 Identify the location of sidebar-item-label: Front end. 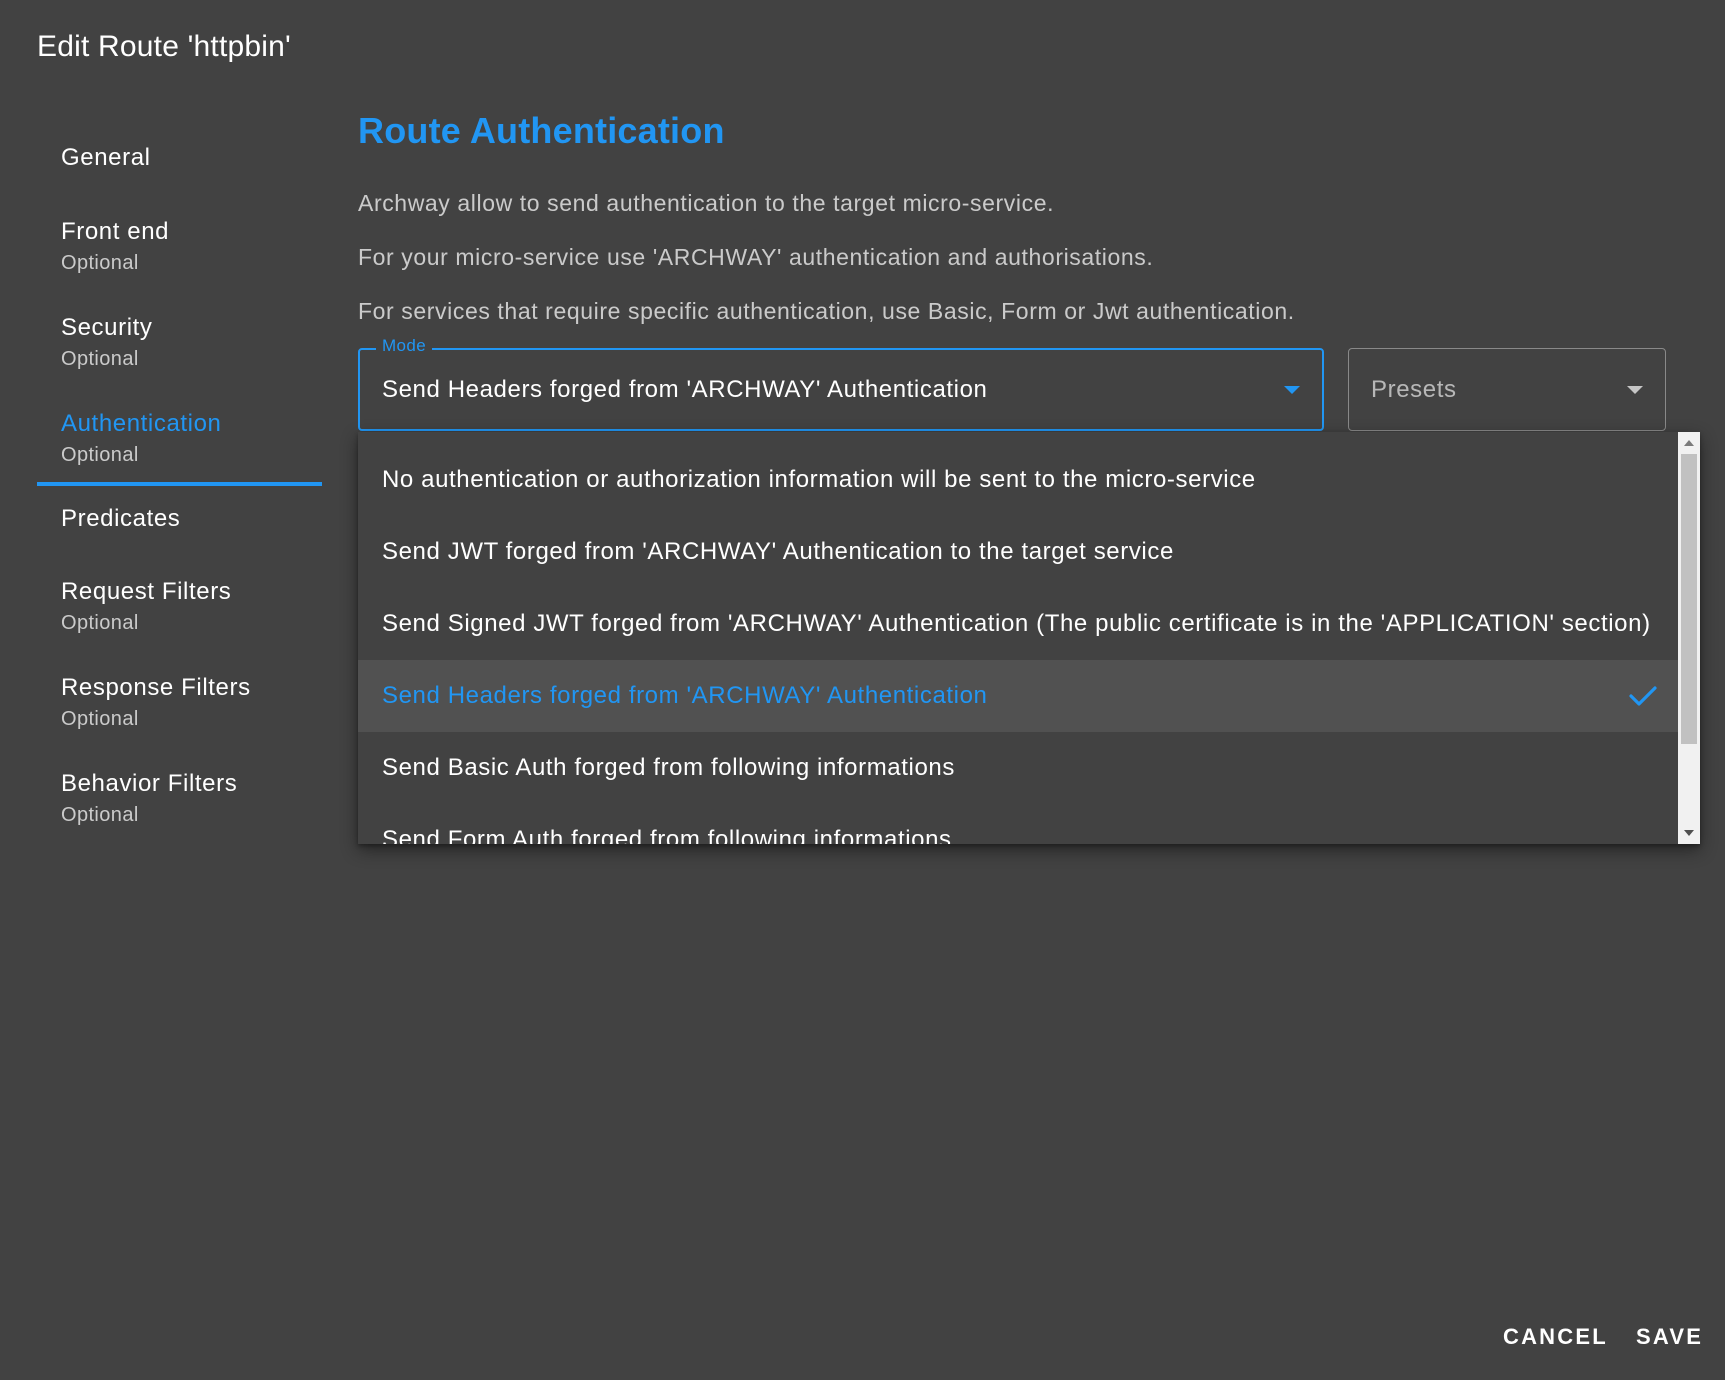
(115, 231).